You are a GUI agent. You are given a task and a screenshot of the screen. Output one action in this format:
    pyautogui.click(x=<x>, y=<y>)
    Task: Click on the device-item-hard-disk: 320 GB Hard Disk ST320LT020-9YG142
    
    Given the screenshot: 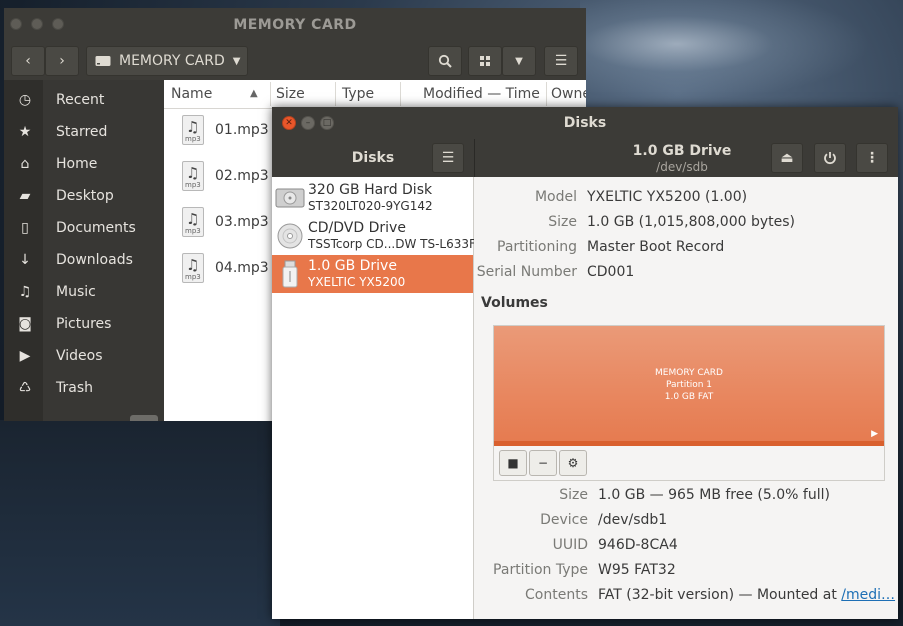 What is the action you would take?
    pyautogui.click(x=372, y=198)
    